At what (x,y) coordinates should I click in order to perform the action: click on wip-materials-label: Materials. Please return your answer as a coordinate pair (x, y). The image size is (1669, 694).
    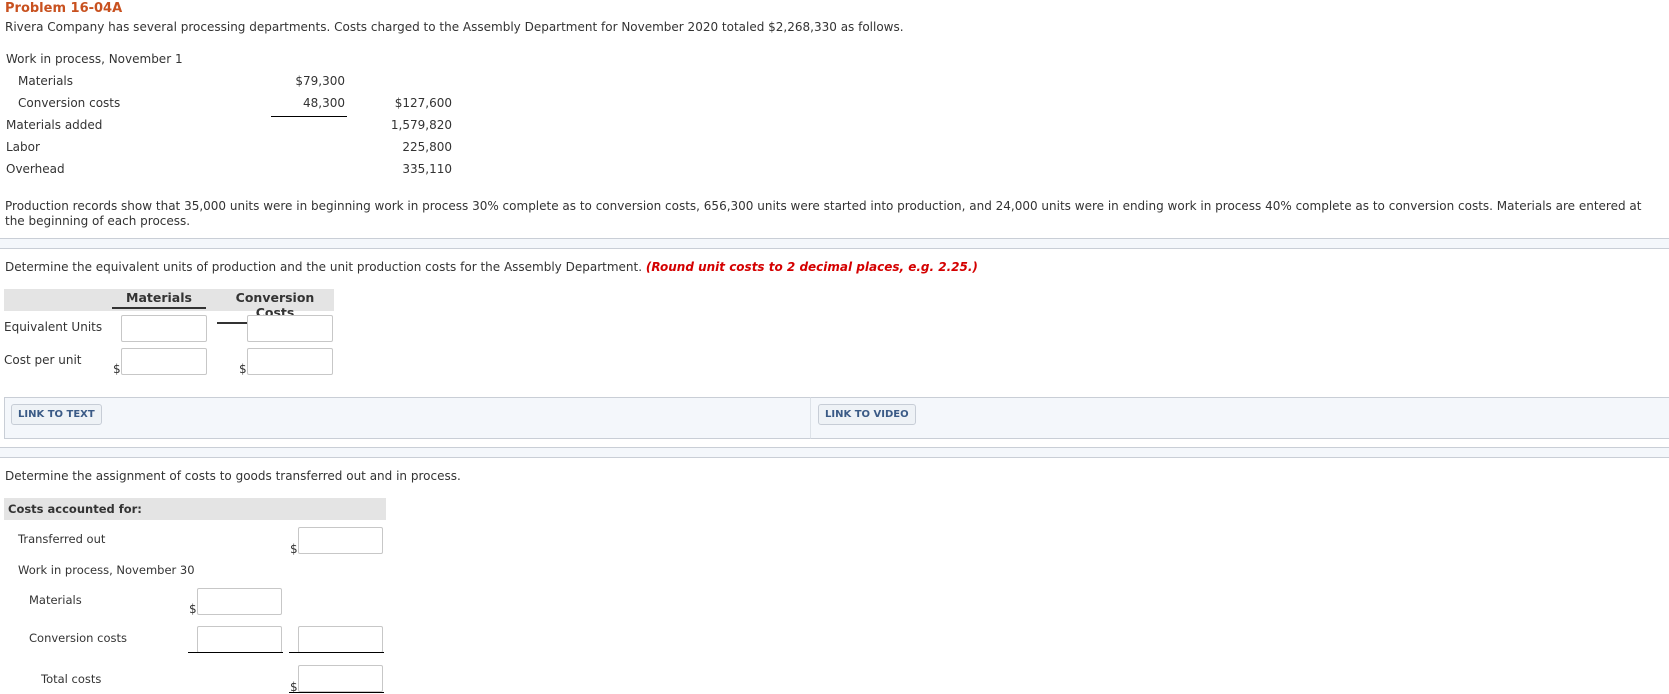
    Looking at the image, I should click on (55, 600).